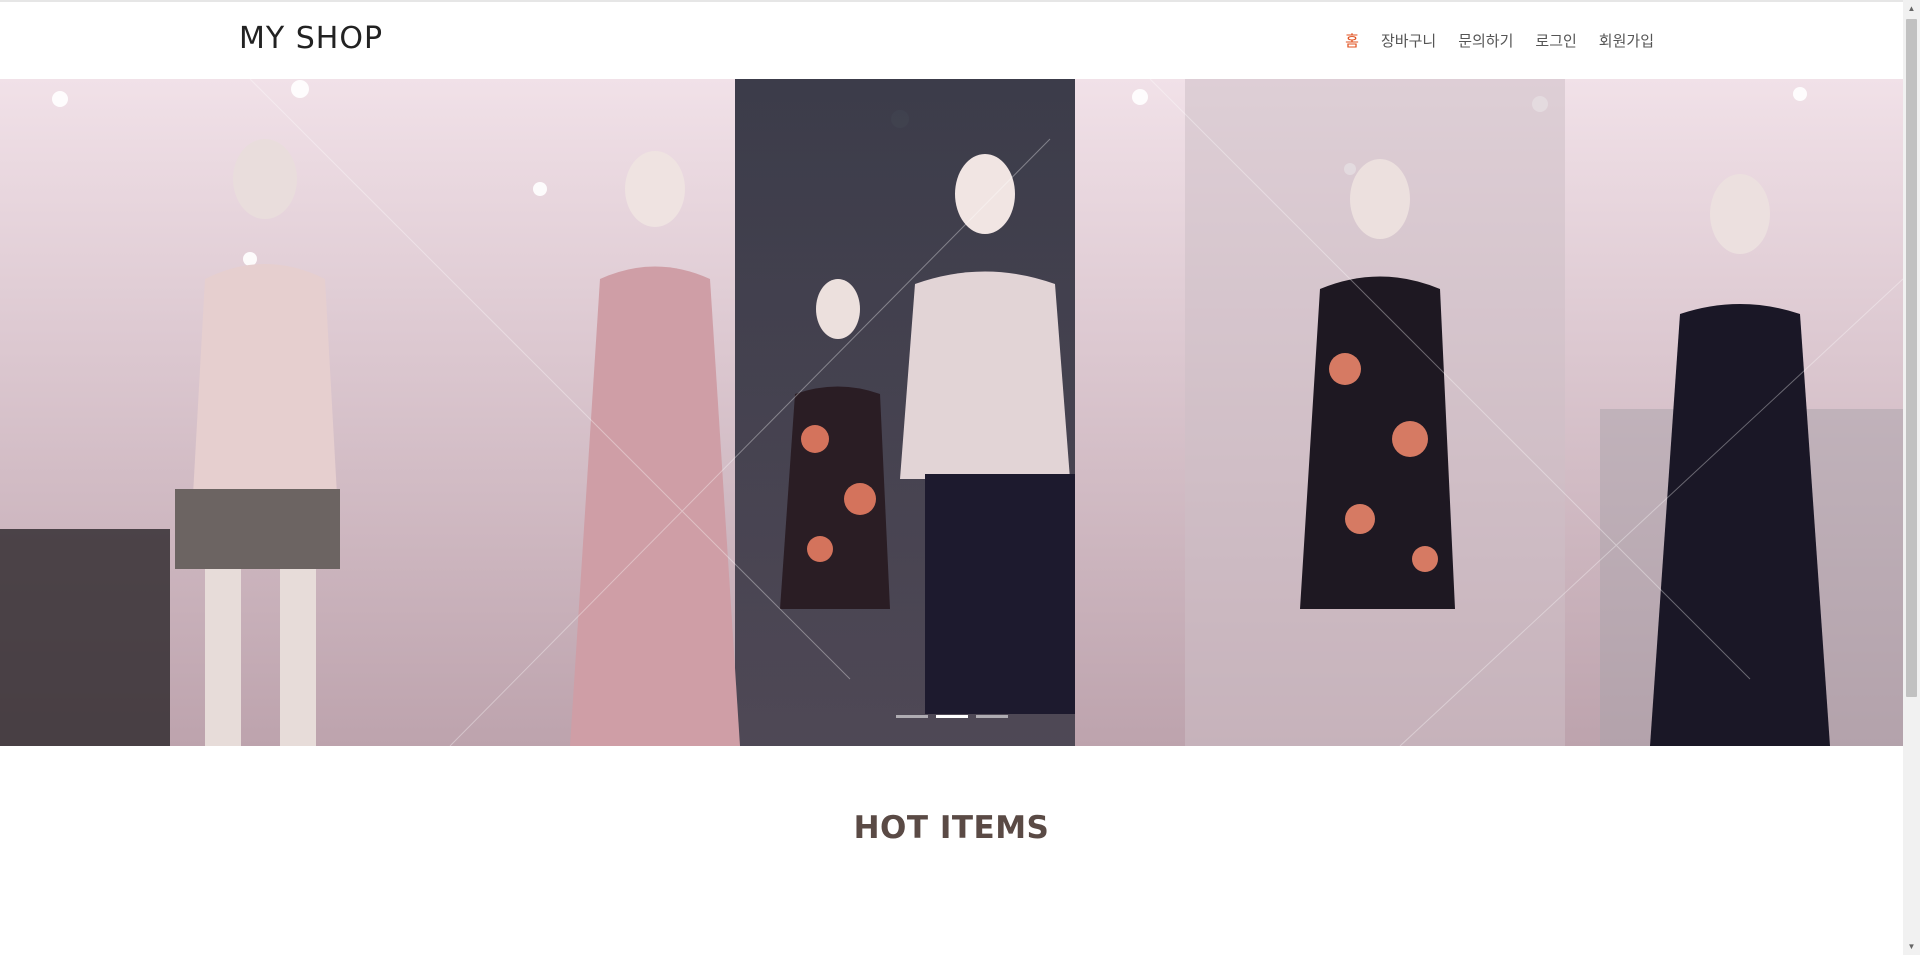 The width and height of the screenshot is (1920, 955). What do you see at coordinates (1555, 41) in the screenshot?
I see `nav-item-login: 로그인` at bounding box center [1555, 41].